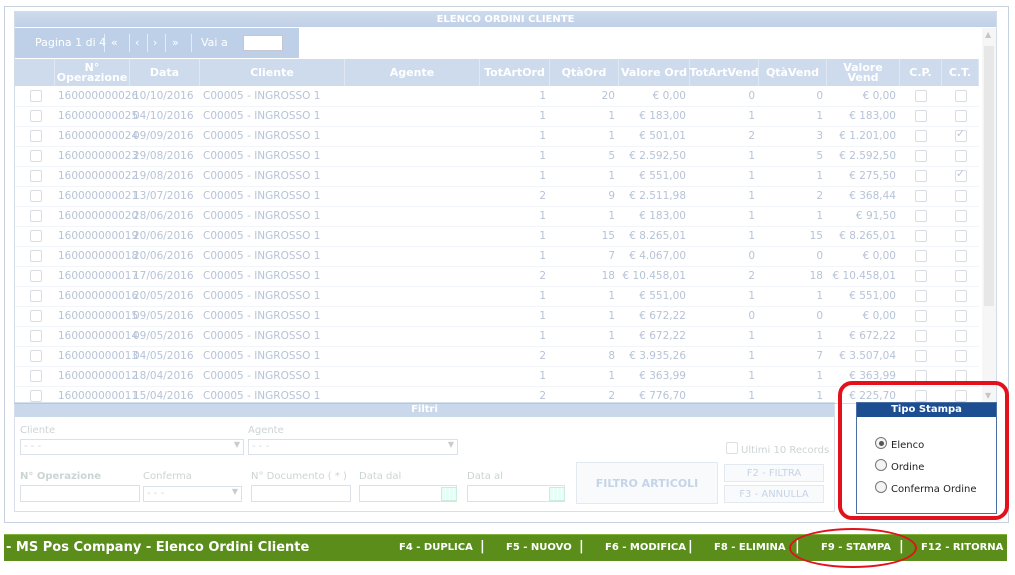  What do you see at coordinates (137, 42) in the screenshot?
I see `prev-page-button: ‹` at bounding box center [137, 42].